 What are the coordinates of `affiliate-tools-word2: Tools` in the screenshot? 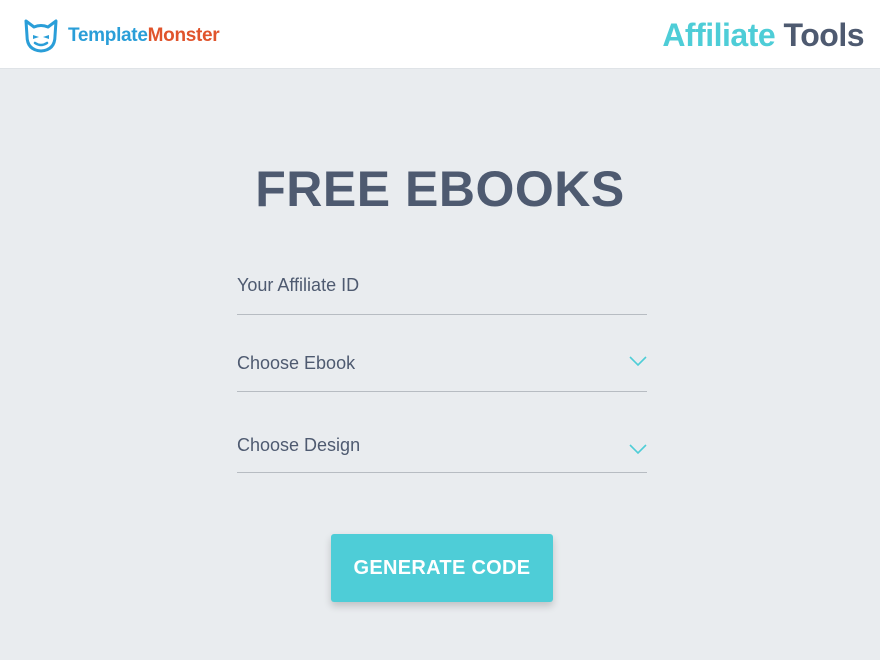 It's located at (824, 35).